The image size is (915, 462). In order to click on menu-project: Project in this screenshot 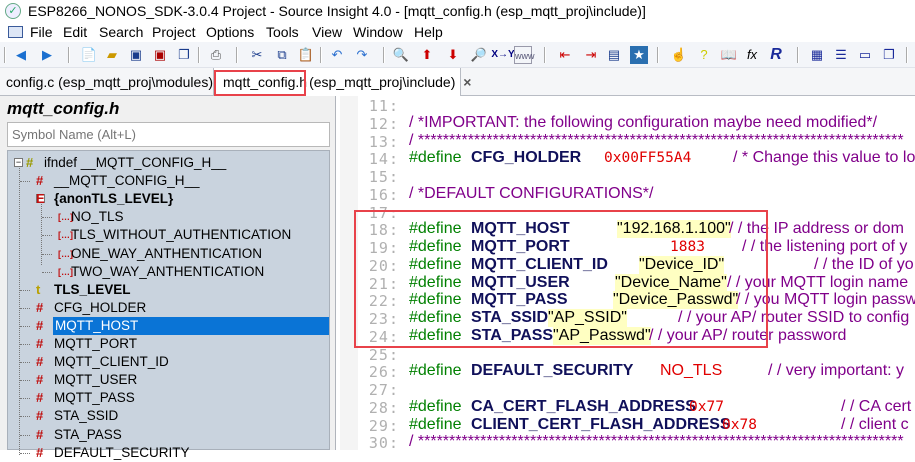, I will do `click(174, 32)`.